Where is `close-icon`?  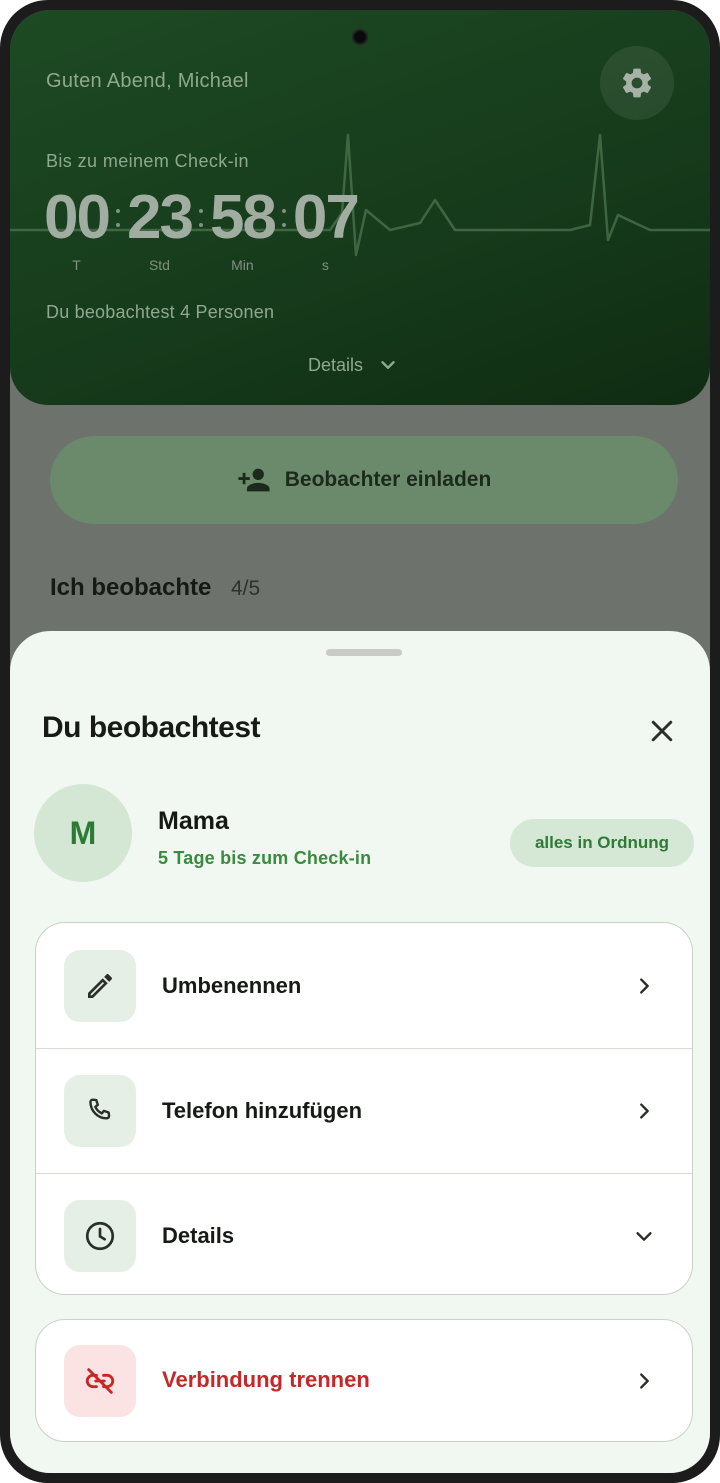 close-icon is located at coordinates (662, 731).